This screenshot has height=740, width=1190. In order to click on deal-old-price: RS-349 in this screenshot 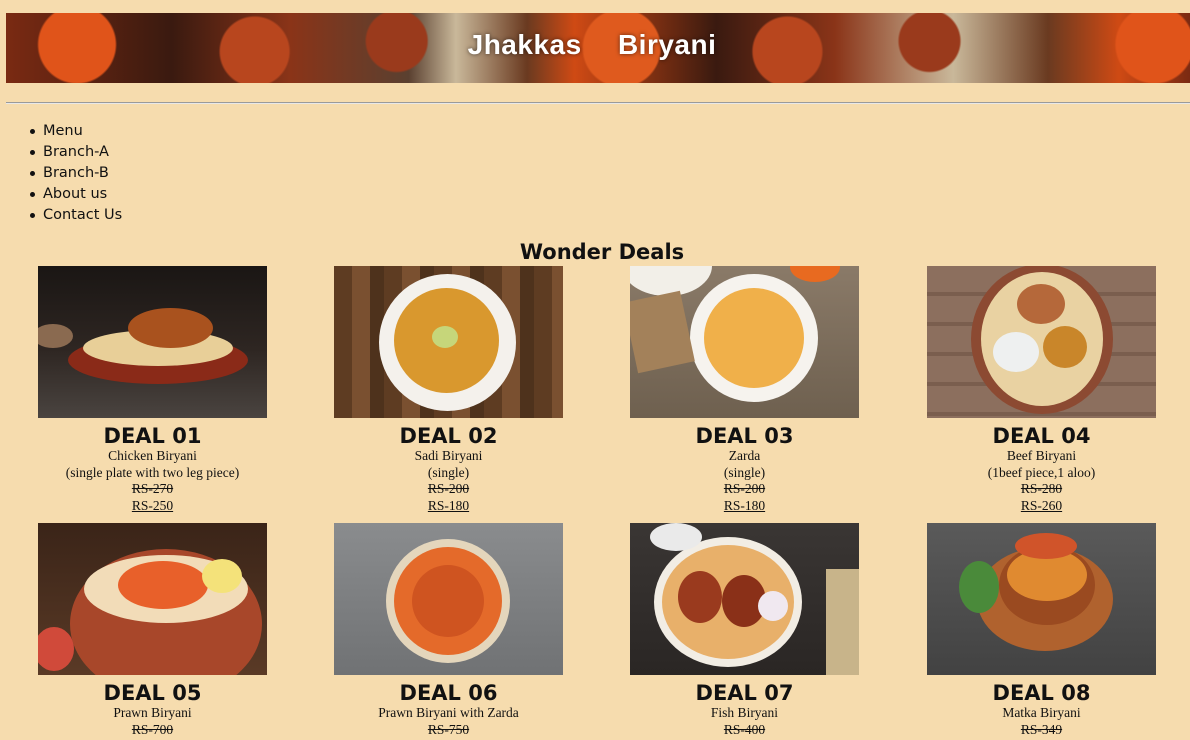, I will do `click(1041, 729)`.